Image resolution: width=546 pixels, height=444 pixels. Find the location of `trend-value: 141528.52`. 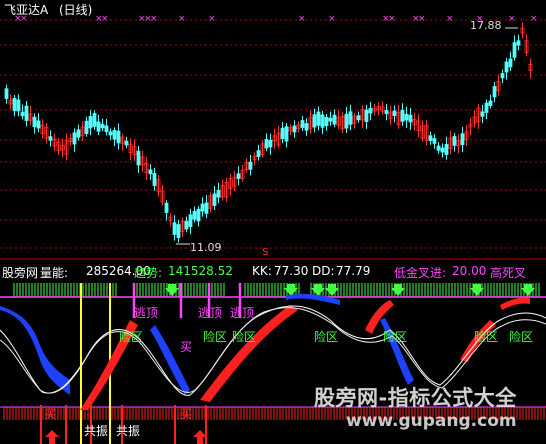

trend-value: 141528.52 is located at coordinates (200, 271).